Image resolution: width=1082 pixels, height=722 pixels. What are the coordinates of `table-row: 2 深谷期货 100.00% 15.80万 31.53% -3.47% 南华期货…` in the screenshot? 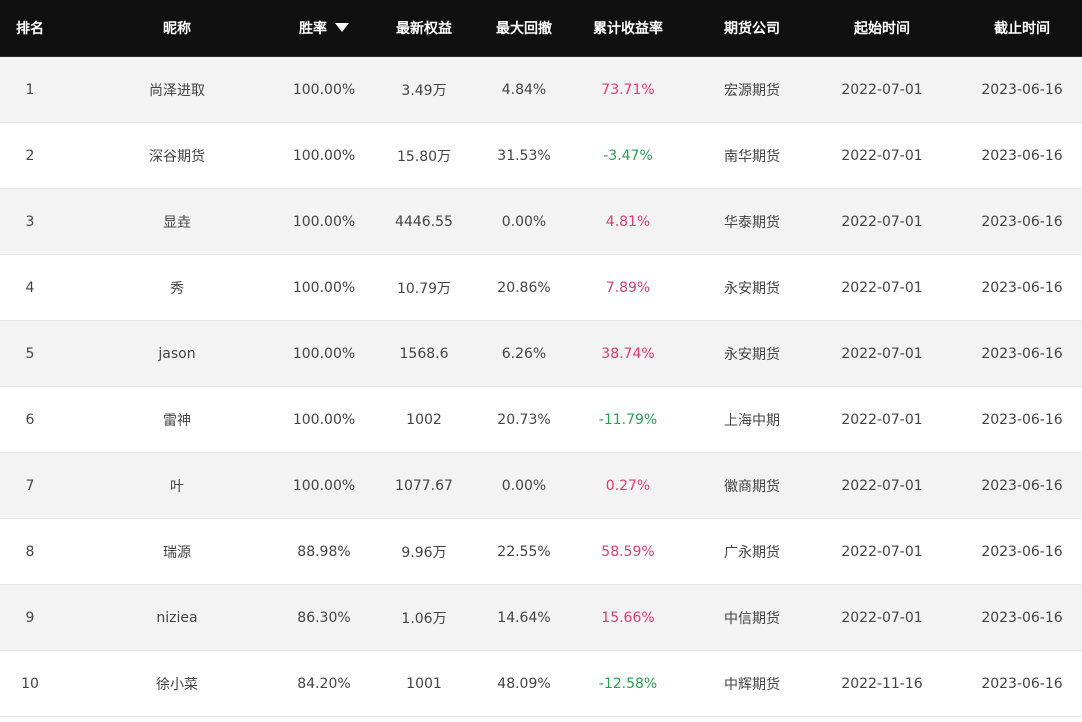 It's located at (541, 156).